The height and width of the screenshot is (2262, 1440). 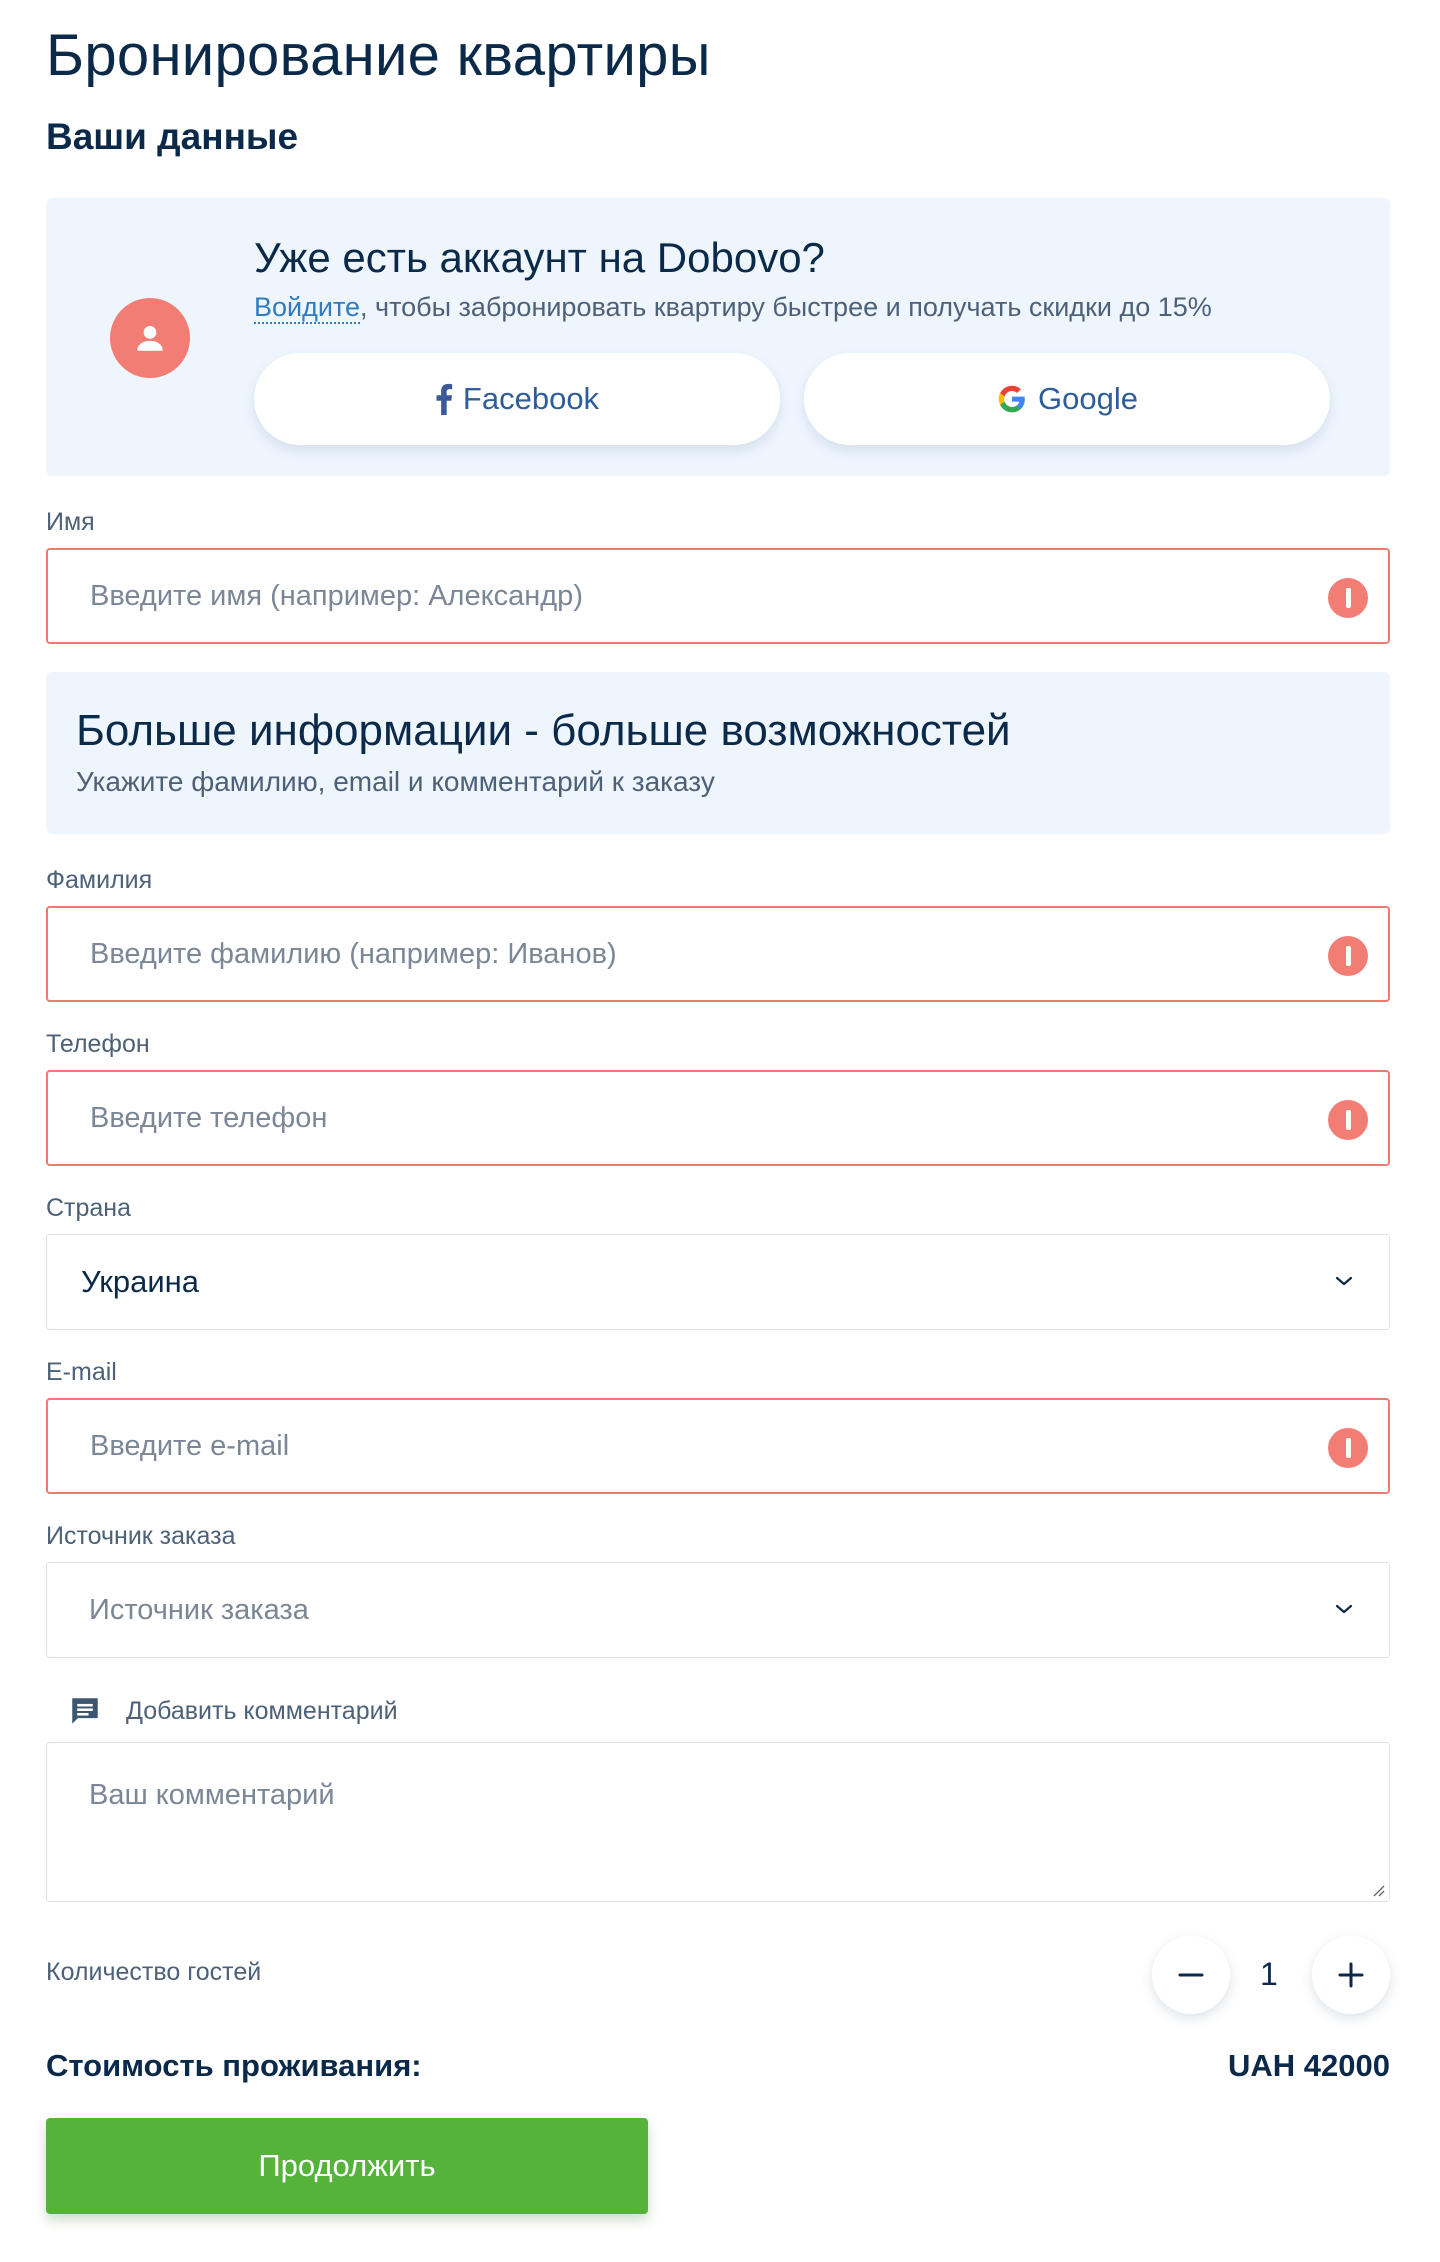 What do you see at coordinates (199, 1609) in the screenshot?
I see `source-placeholder: Источник заказа` at bounding box center [199, 1609].